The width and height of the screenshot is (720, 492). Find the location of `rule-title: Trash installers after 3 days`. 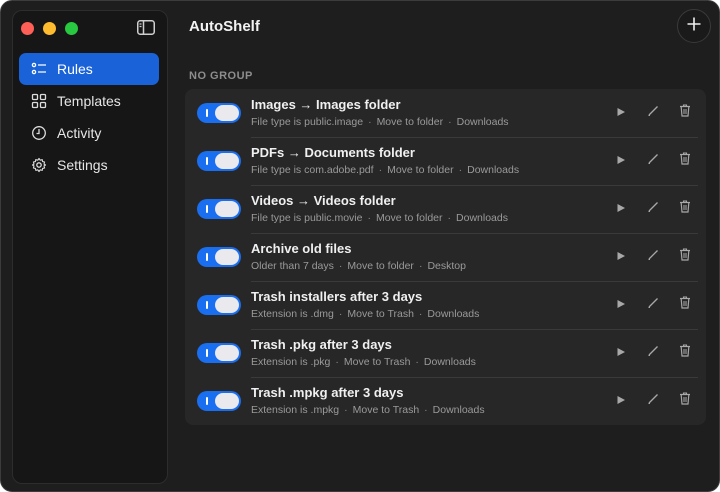

rule-title: Trash installers after 3 days is located at coordinates (337, 296).